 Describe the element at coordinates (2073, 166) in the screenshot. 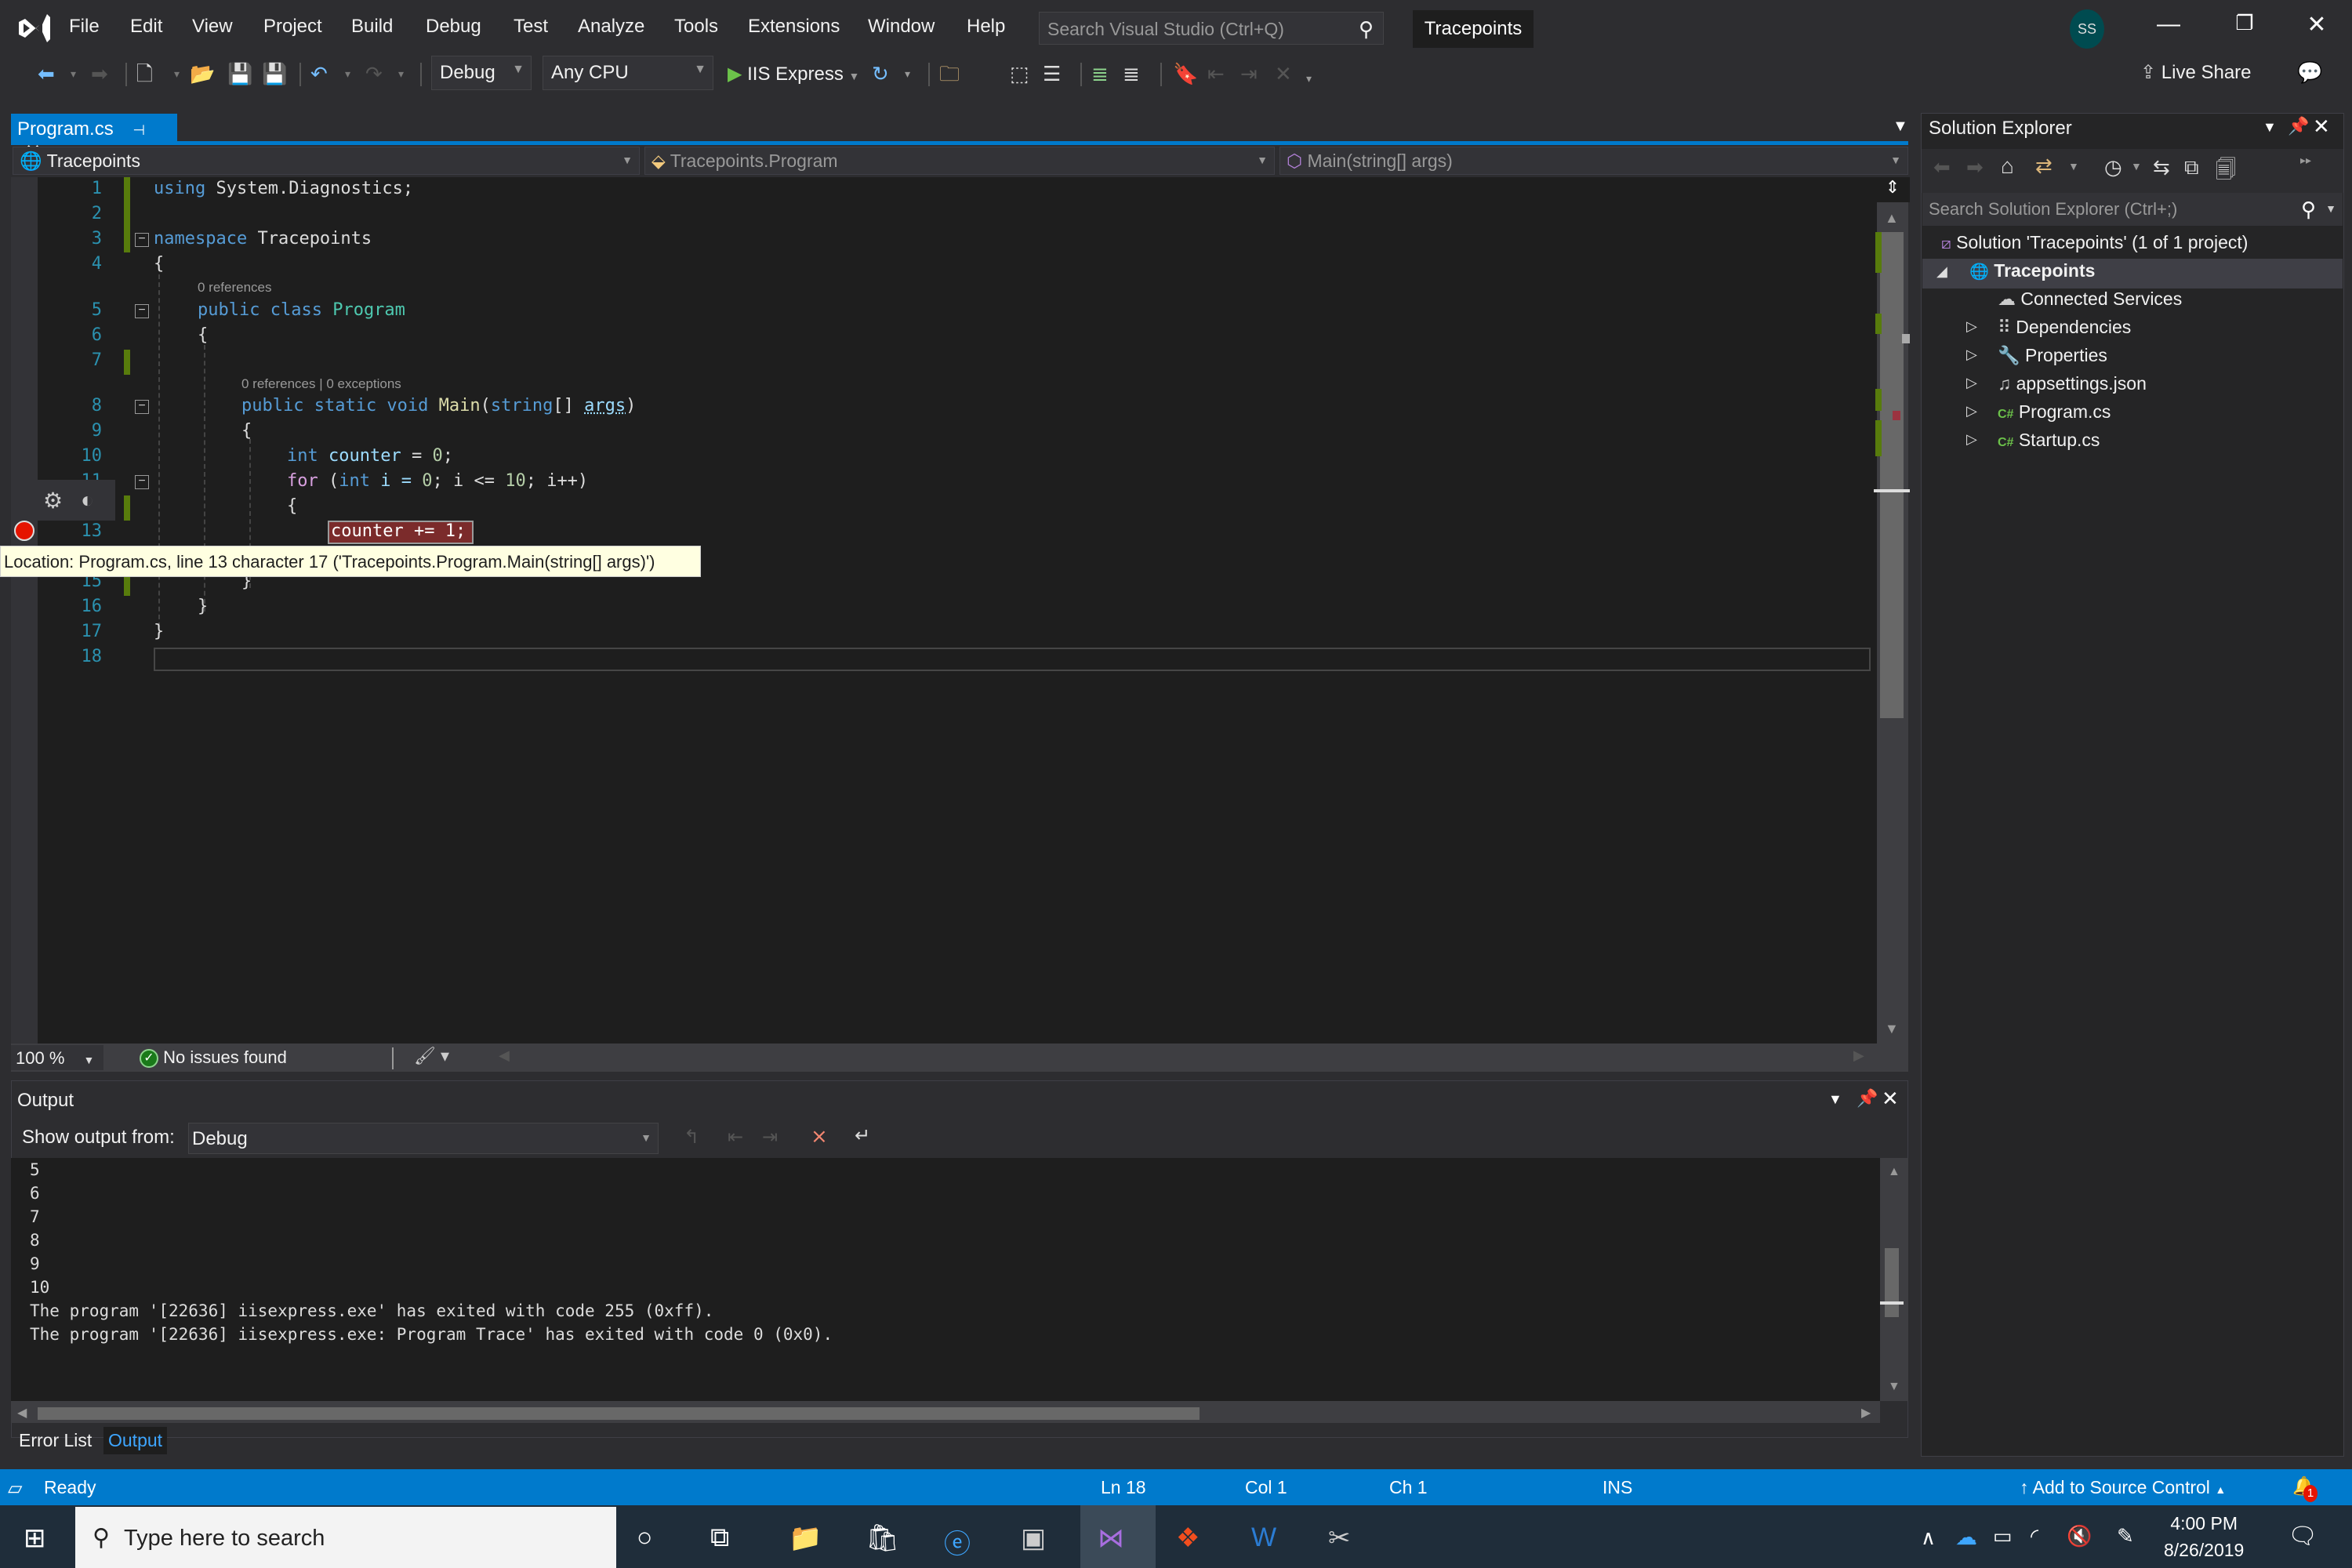

I see `chevron-down-icon: ▼` at that location.